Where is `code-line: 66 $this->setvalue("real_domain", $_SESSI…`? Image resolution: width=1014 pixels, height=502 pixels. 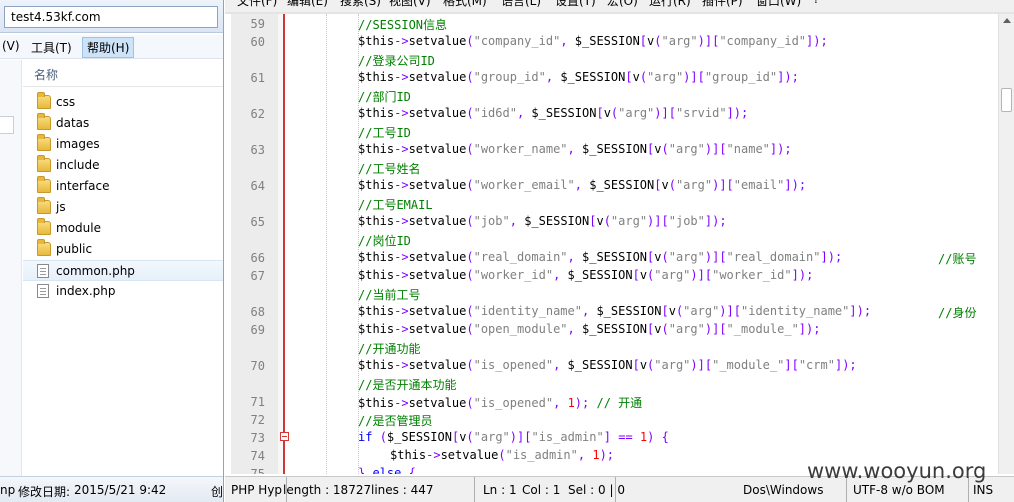 code-line: 66 $this->setvalue("real_domain", $_SESSI… is located at coordinates (615, 258).